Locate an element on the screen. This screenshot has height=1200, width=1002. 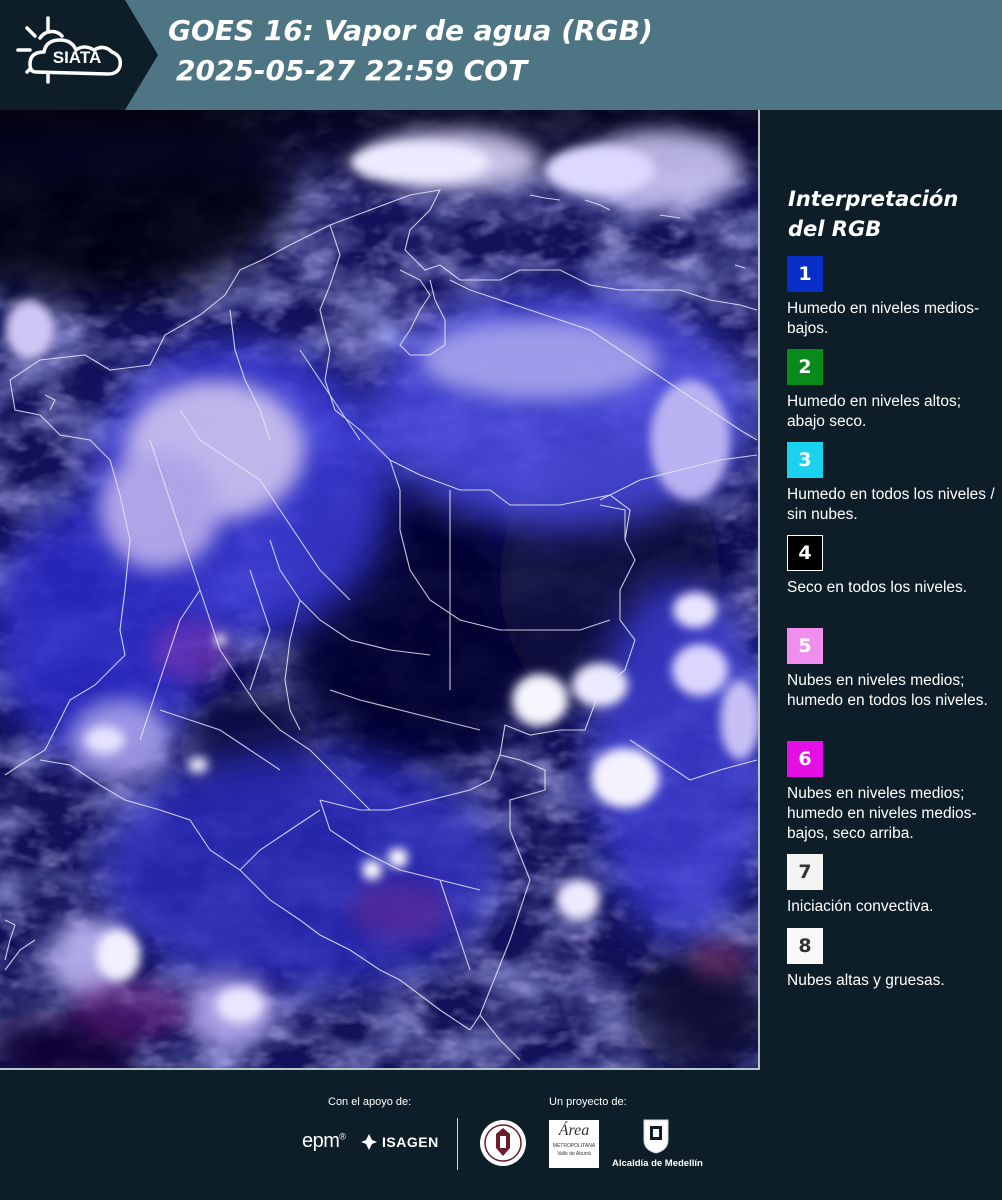
page-timestamp: 2025-05-27 22:59 COT is located at coordinates (352, 70).